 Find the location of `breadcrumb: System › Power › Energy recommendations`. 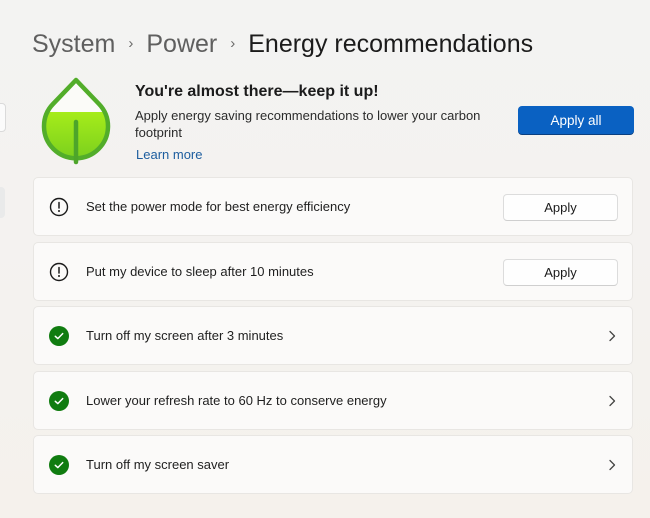

breadcrumb: System › Power › Energy recommendations is located at coordinates (282, 44).